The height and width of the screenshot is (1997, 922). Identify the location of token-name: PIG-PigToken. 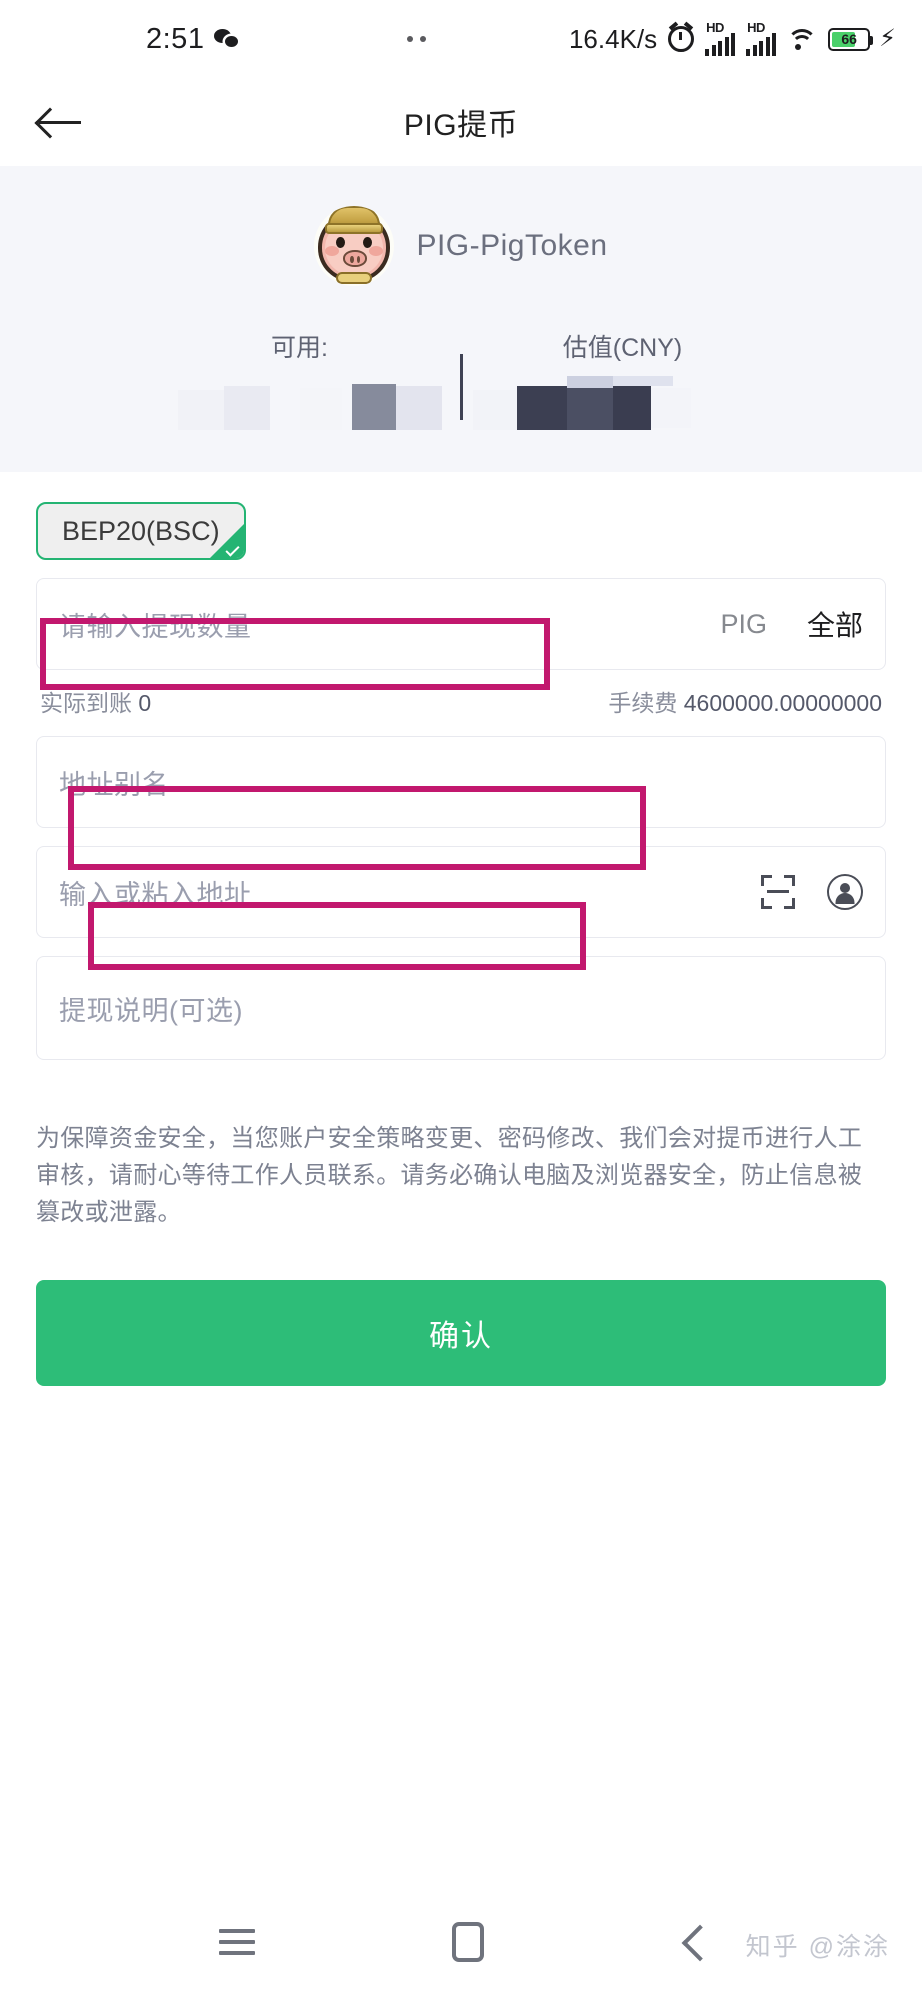
(512, 245).